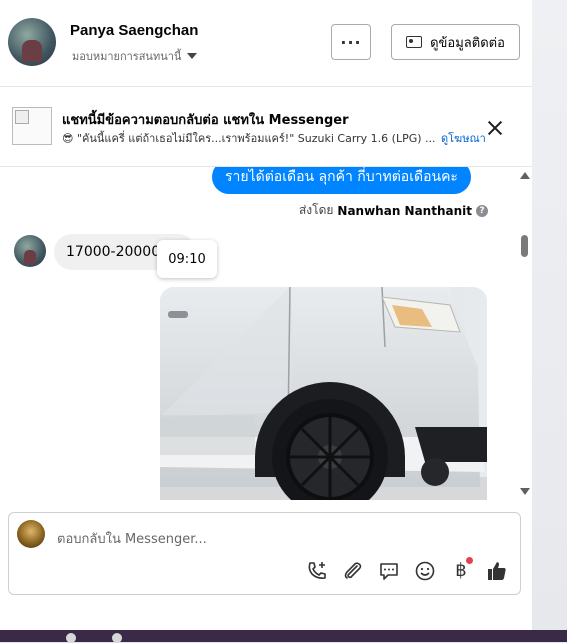 The width and height of the screenshot is (567, 643). I want to click on close-icon, so click(495, 128).